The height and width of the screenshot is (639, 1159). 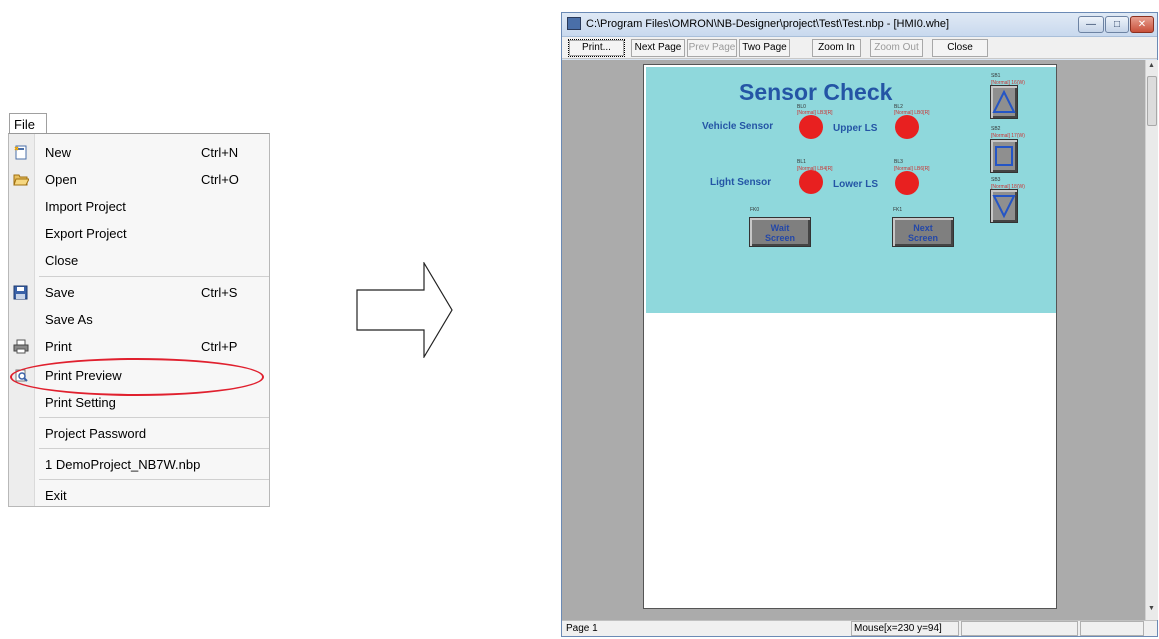 I want to click on menu-item-project-password: Project Password, so click(x=139, y=434).